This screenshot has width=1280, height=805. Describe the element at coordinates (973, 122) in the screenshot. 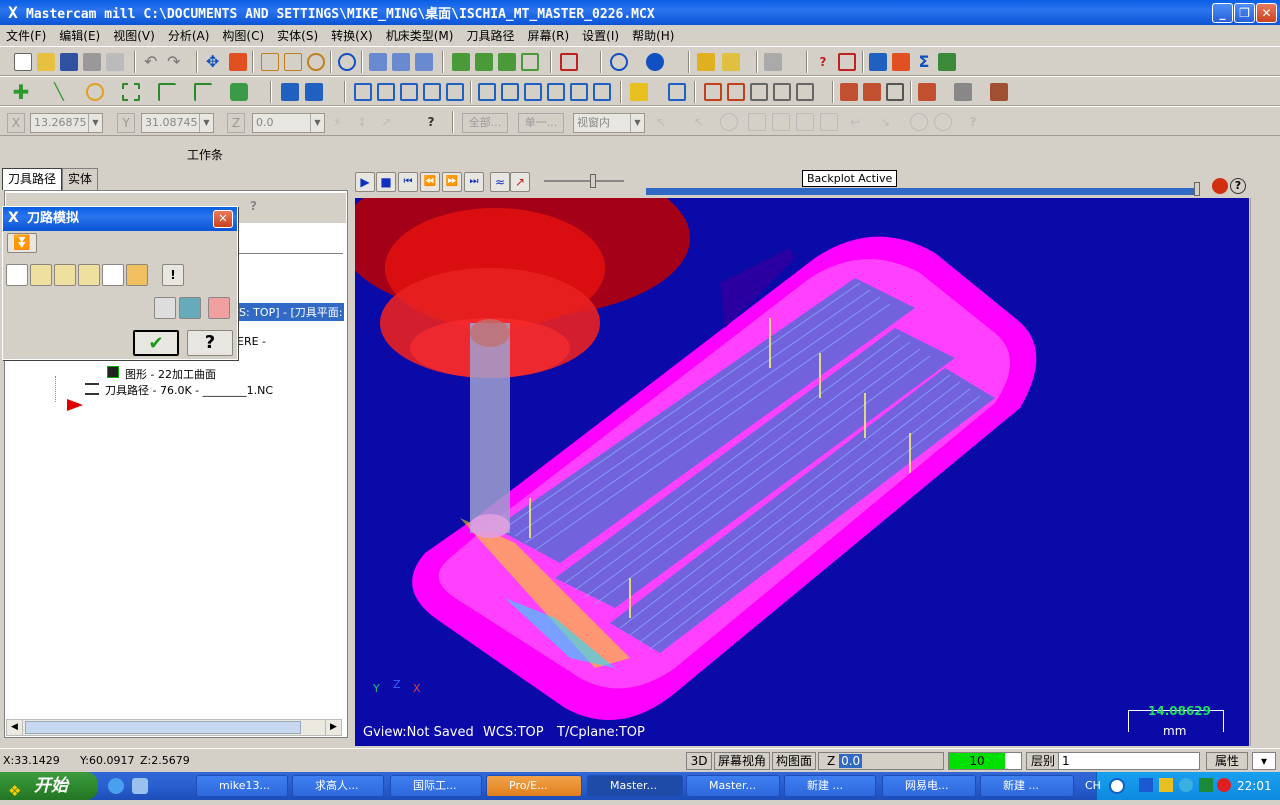

I see `select-help-icon: ?` at that location.